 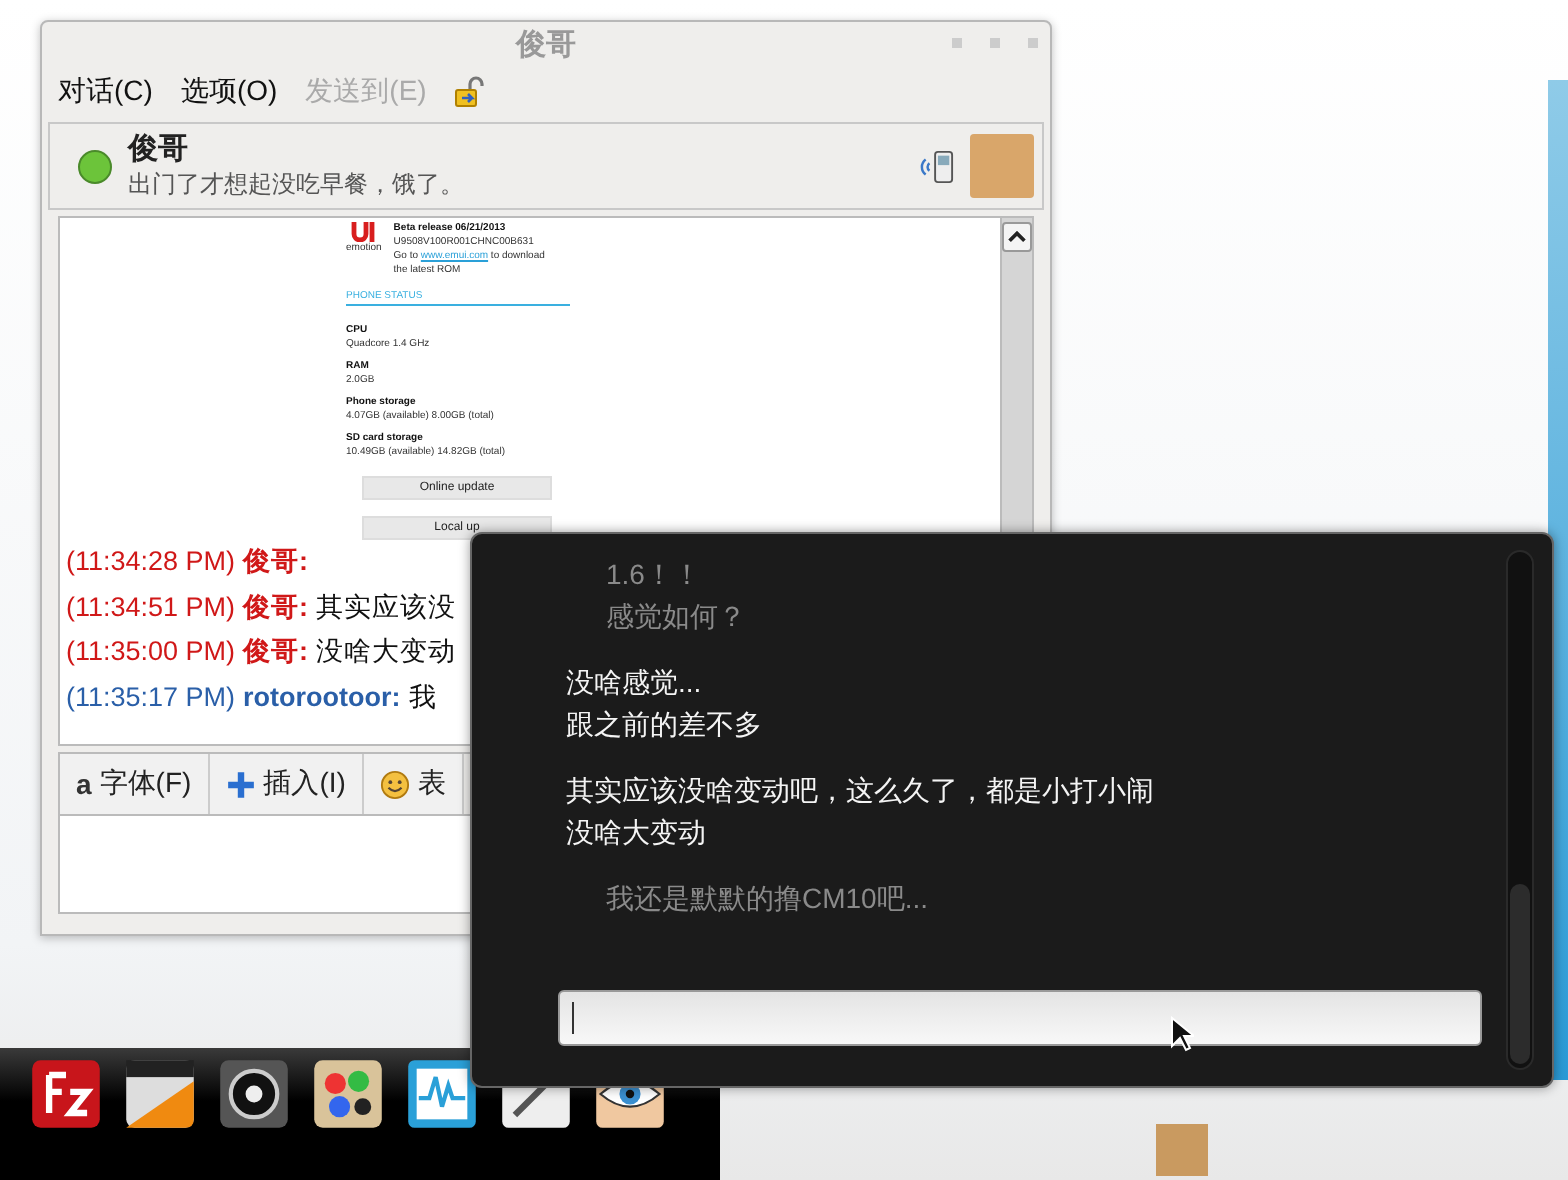 I want to click on message-timestamp: (11:35:17 PM), so click(x=151, y=697).